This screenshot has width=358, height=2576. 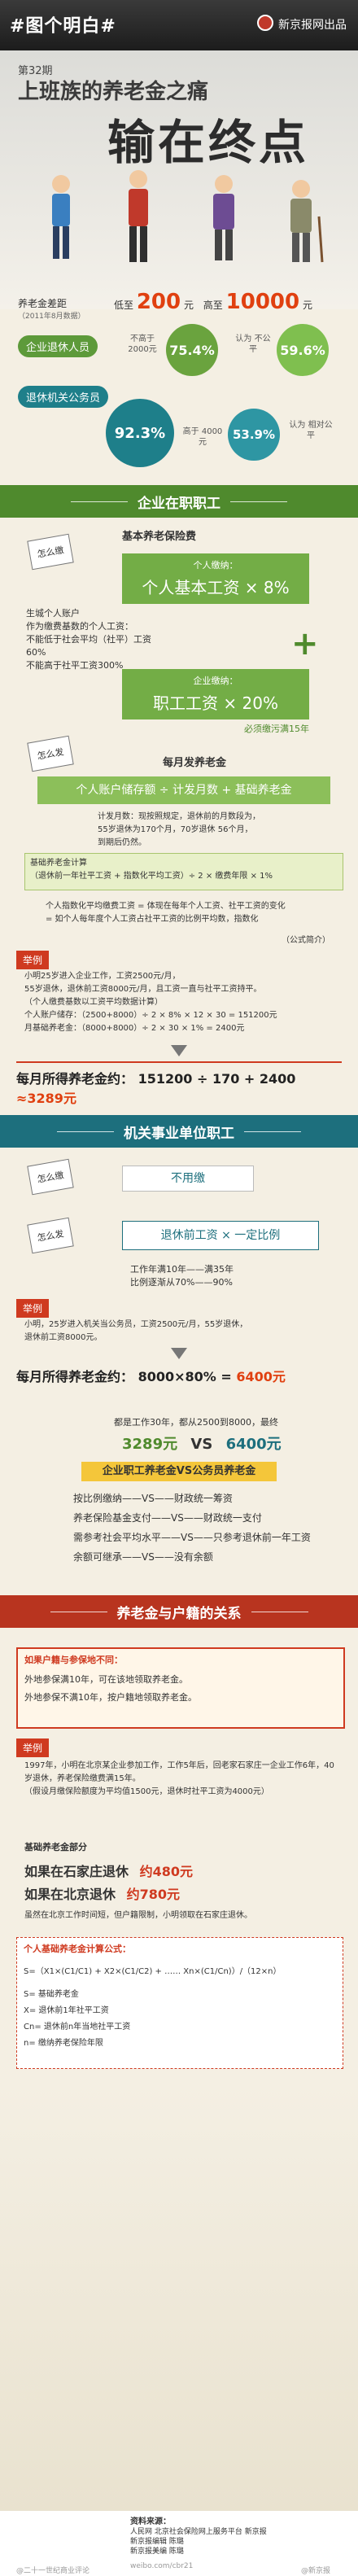 I want to click on gap-low-unit: 元, so click(x=188, y=305).